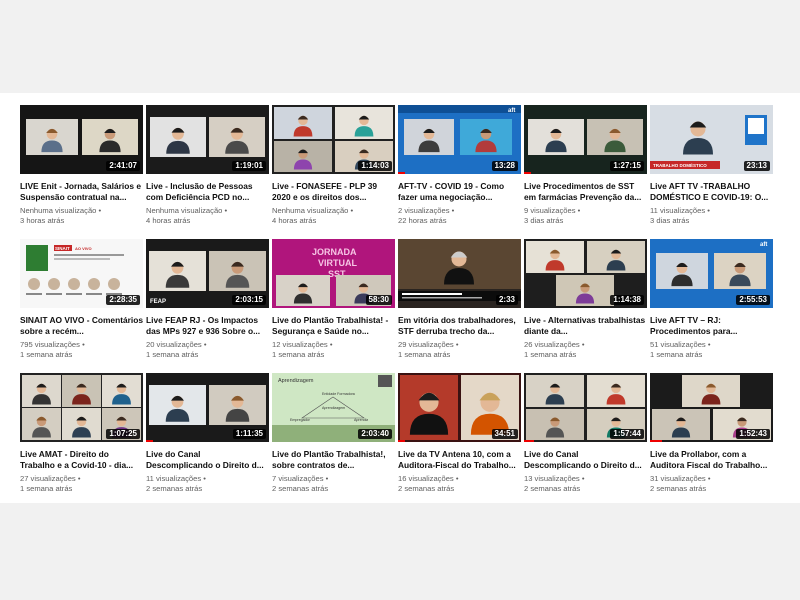  What do you see at coordinates (711, 407) in the screenshot?
I see `video-thumbnail: 1:52:43` at bounding box center [711, 407].